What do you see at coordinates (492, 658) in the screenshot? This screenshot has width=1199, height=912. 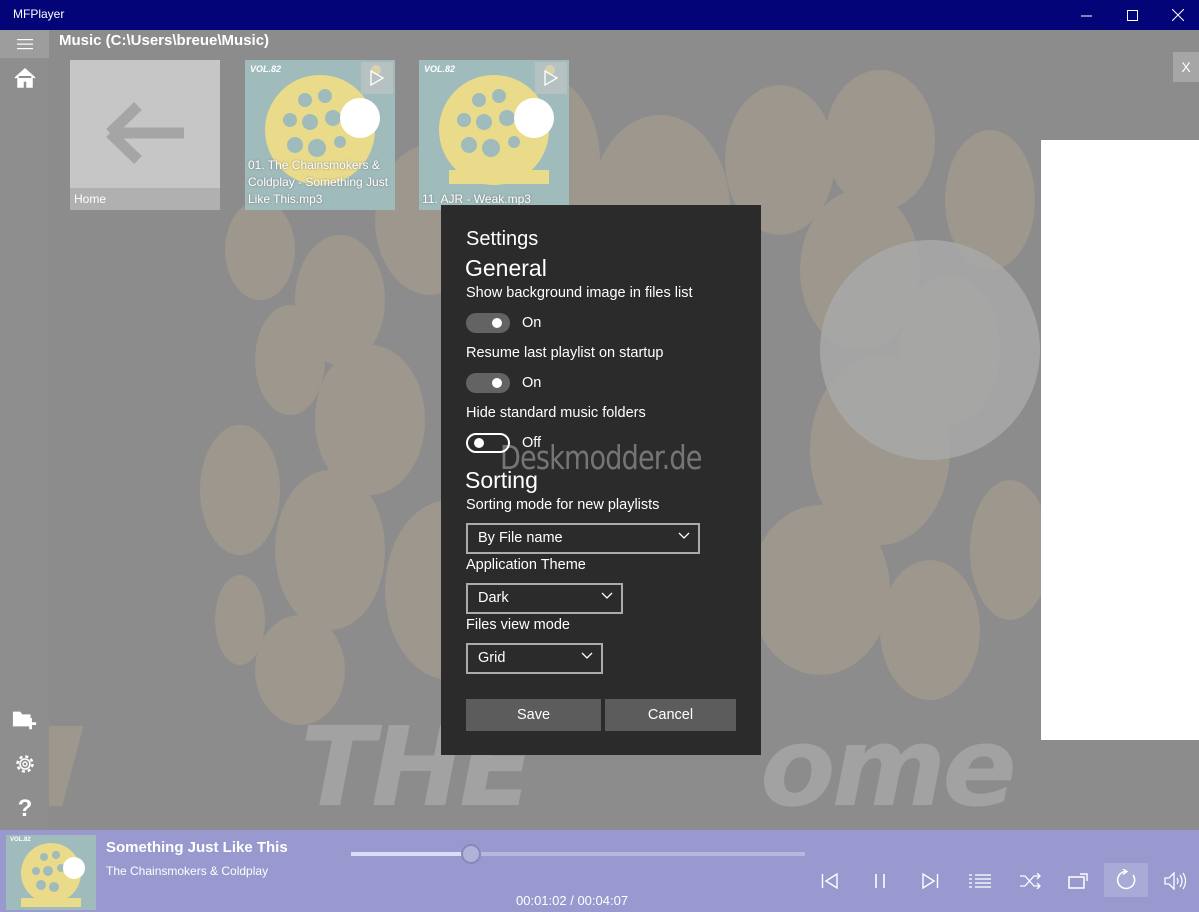 I see `select-value: Grid` at bounding box center [492, 658].